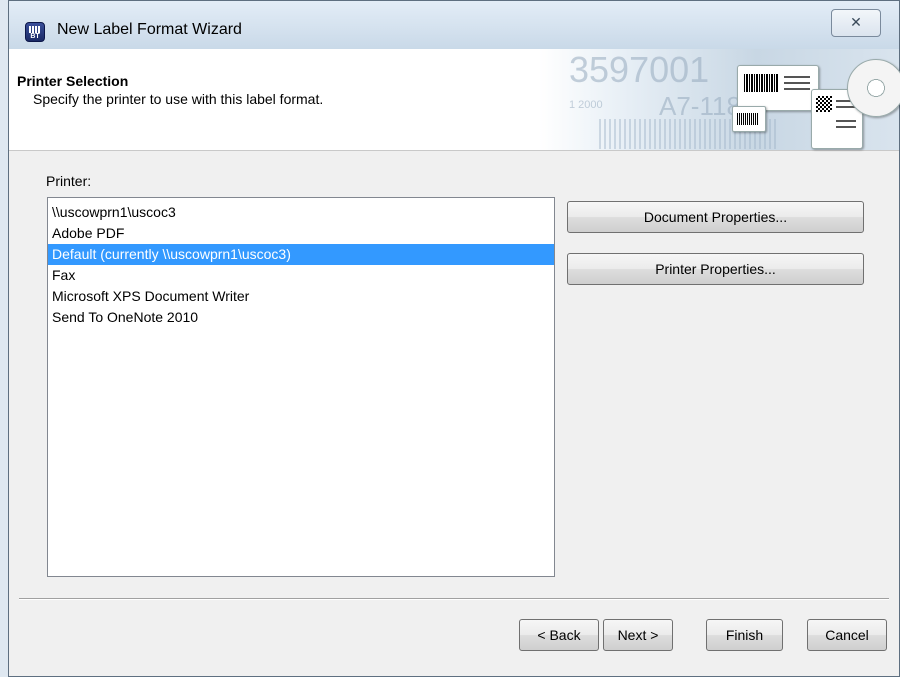 This screenshot has height=677, width=900. Describe the element at coordinates (873, 88) in the screenshot. I see `disc-label-icon` at that location.